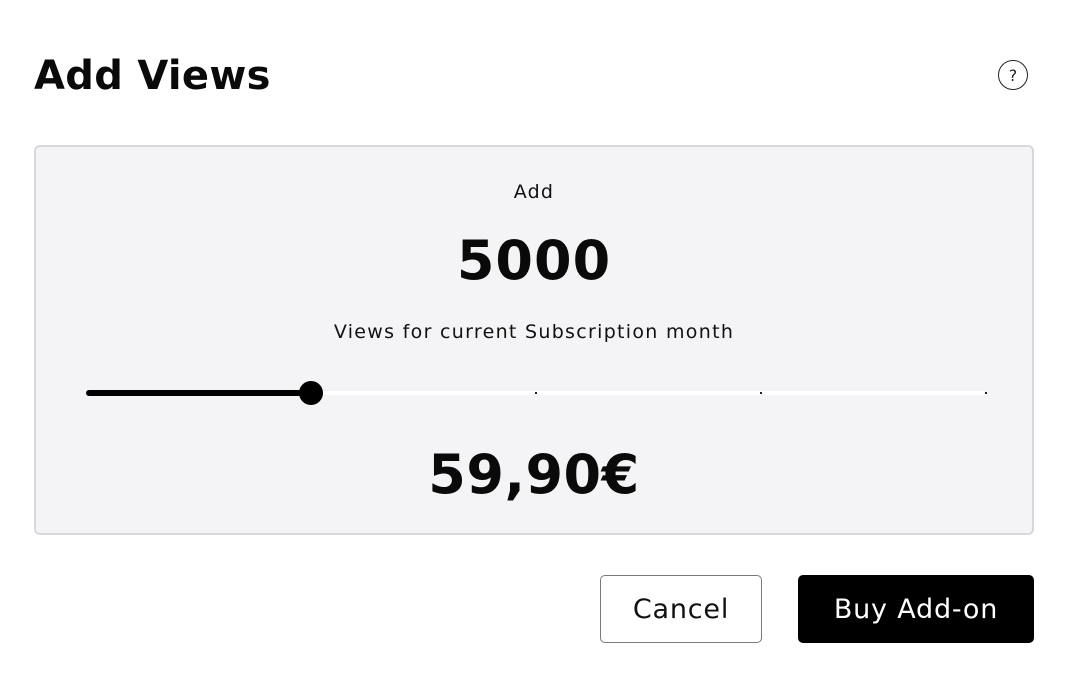  Describe the element at coordinates (1013, 75) in the screenshot. I see `help-question-icon: ?` at that location.